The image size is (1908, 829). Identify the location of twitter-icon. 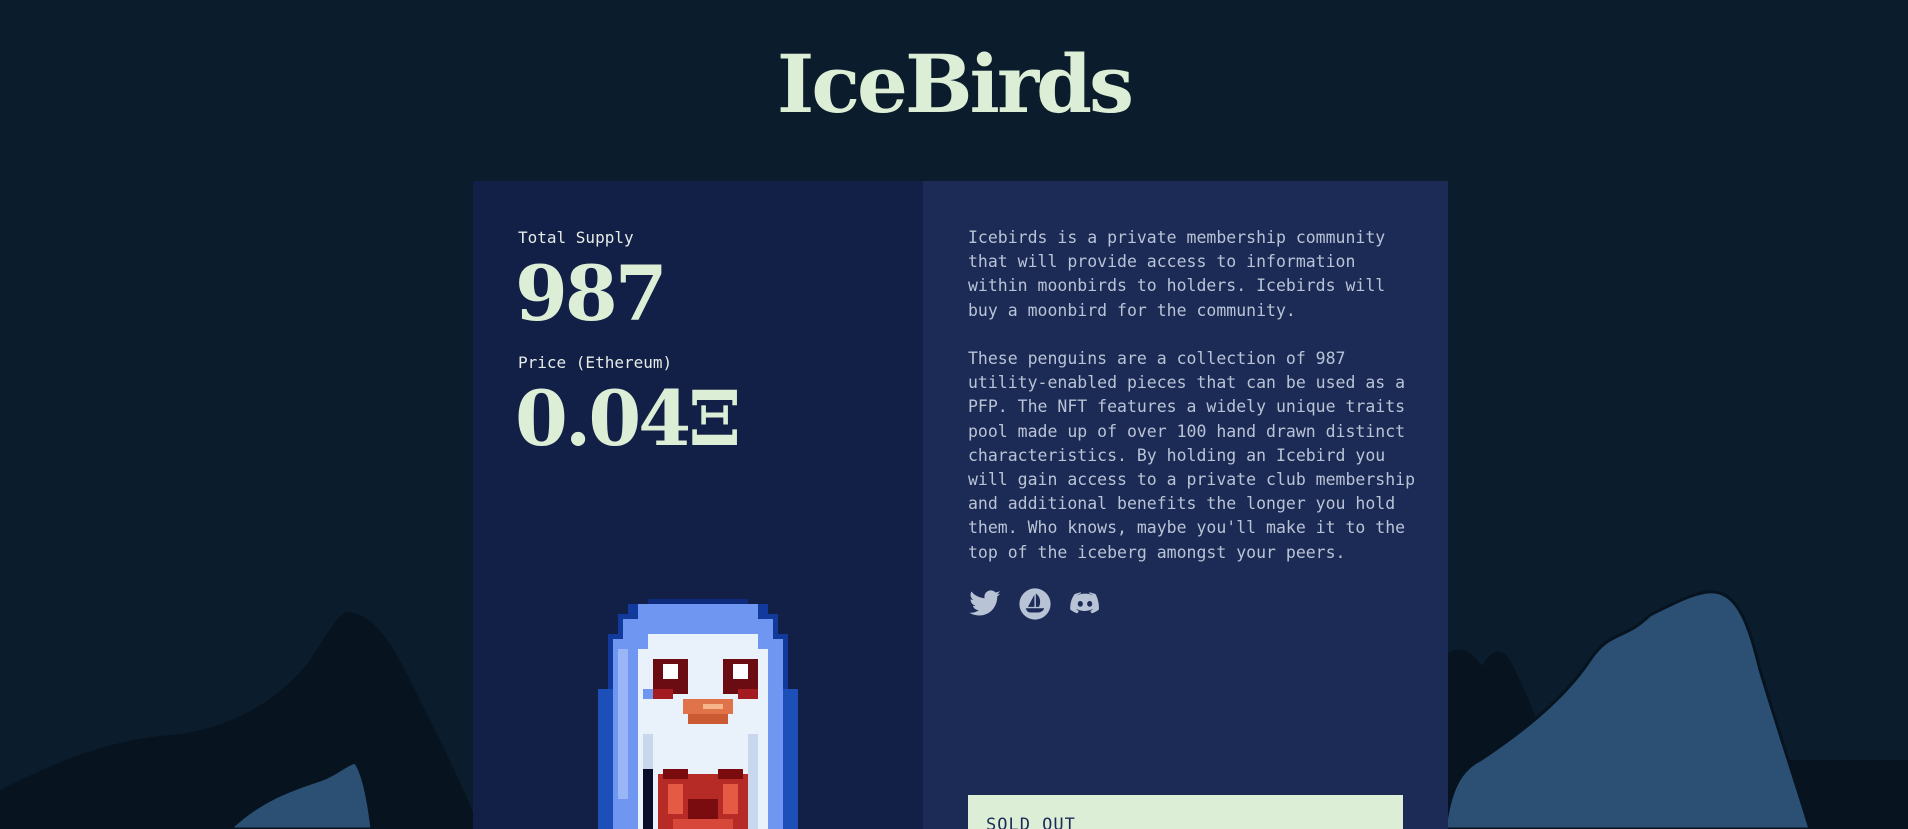
(985, 604).